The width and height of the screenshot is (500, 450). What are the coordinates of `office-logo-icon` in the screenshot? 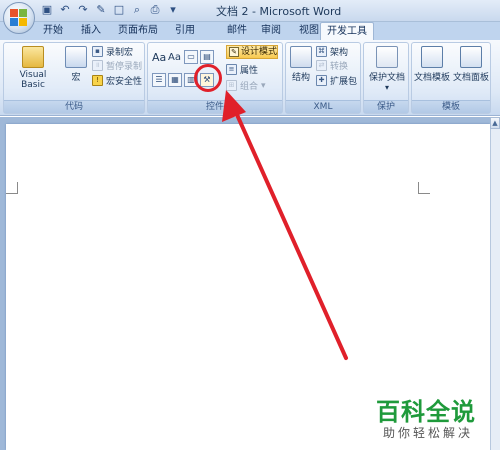 It's located at (19, 18).